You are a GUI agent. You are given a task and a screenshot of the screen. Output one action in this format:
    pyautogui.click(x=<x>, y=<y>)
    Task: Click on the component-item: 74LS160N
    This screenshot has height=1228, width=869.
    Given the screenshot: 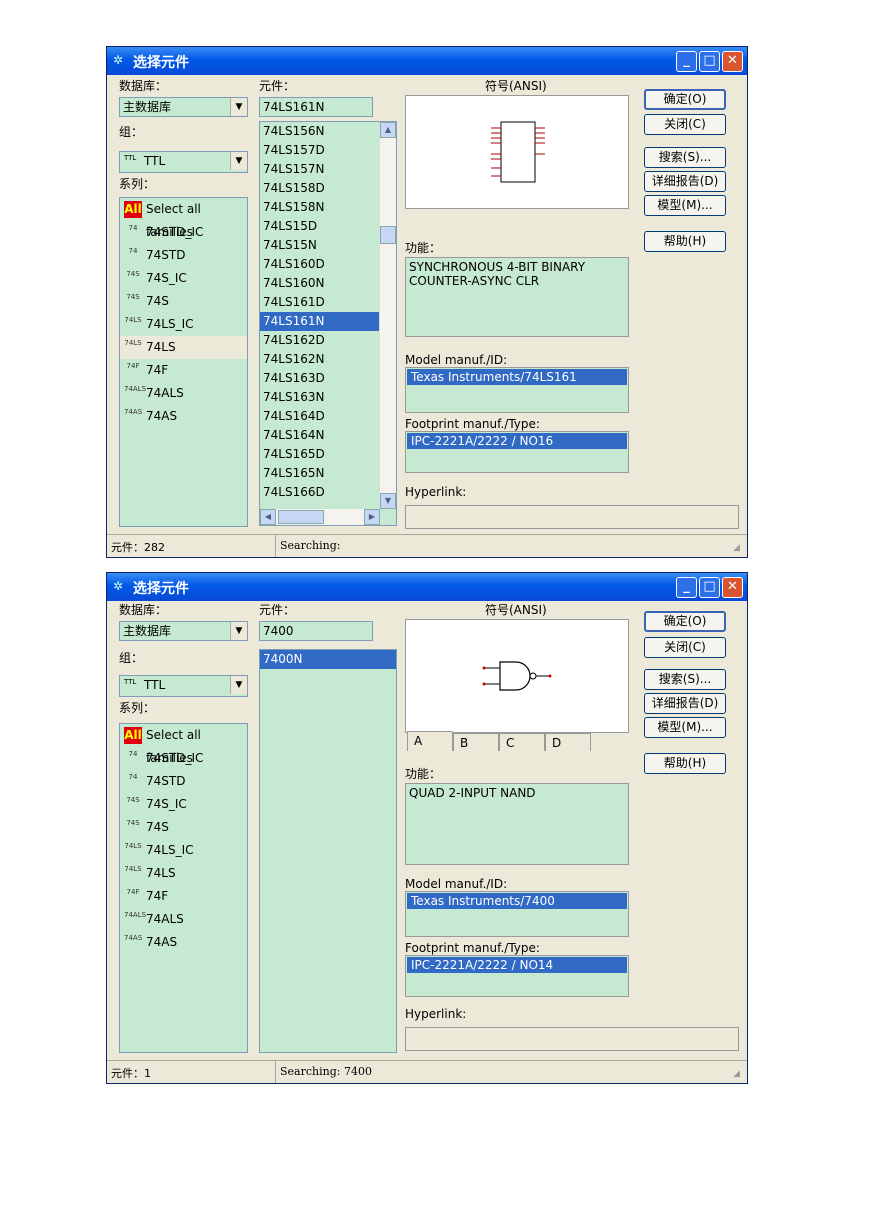 What is the action you would take?
    pyautogui.click(x=328, y=283)
    